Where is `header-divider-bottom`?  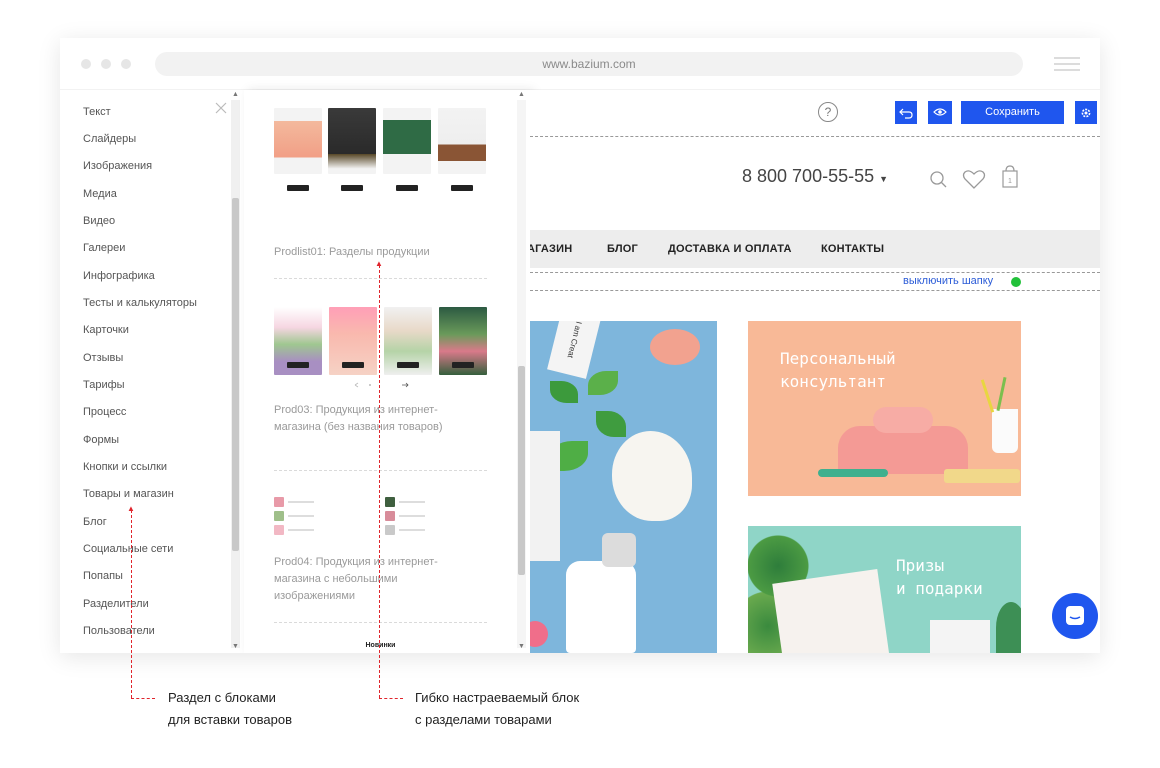 header-divider-bottom is located at coordinates (815, 290).